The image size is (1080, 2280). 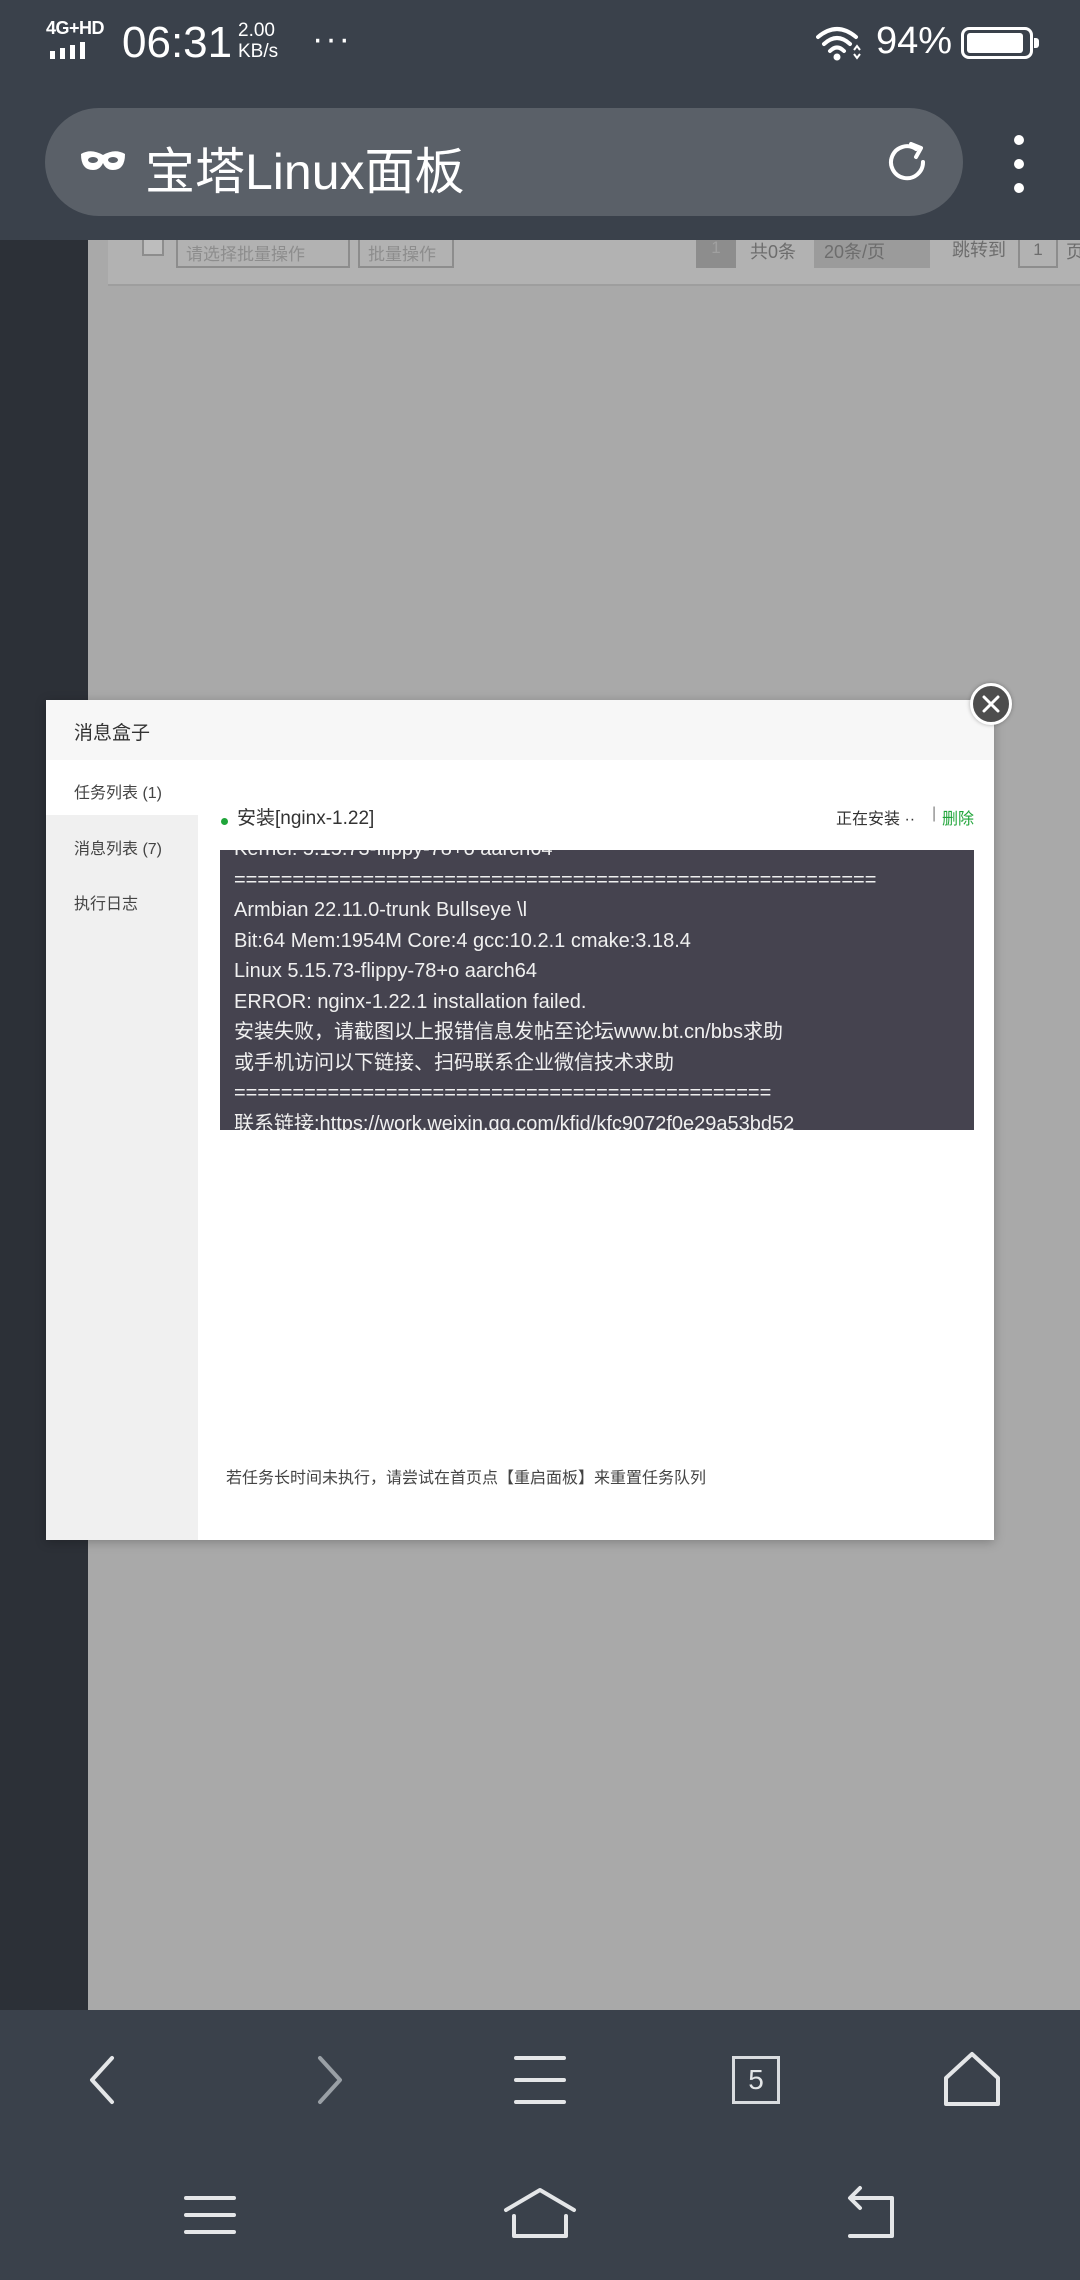 I want to click on status-bar: 4G+HD 06:31 2.00 KB/s ··· 94%, so click(x=540, y=43).